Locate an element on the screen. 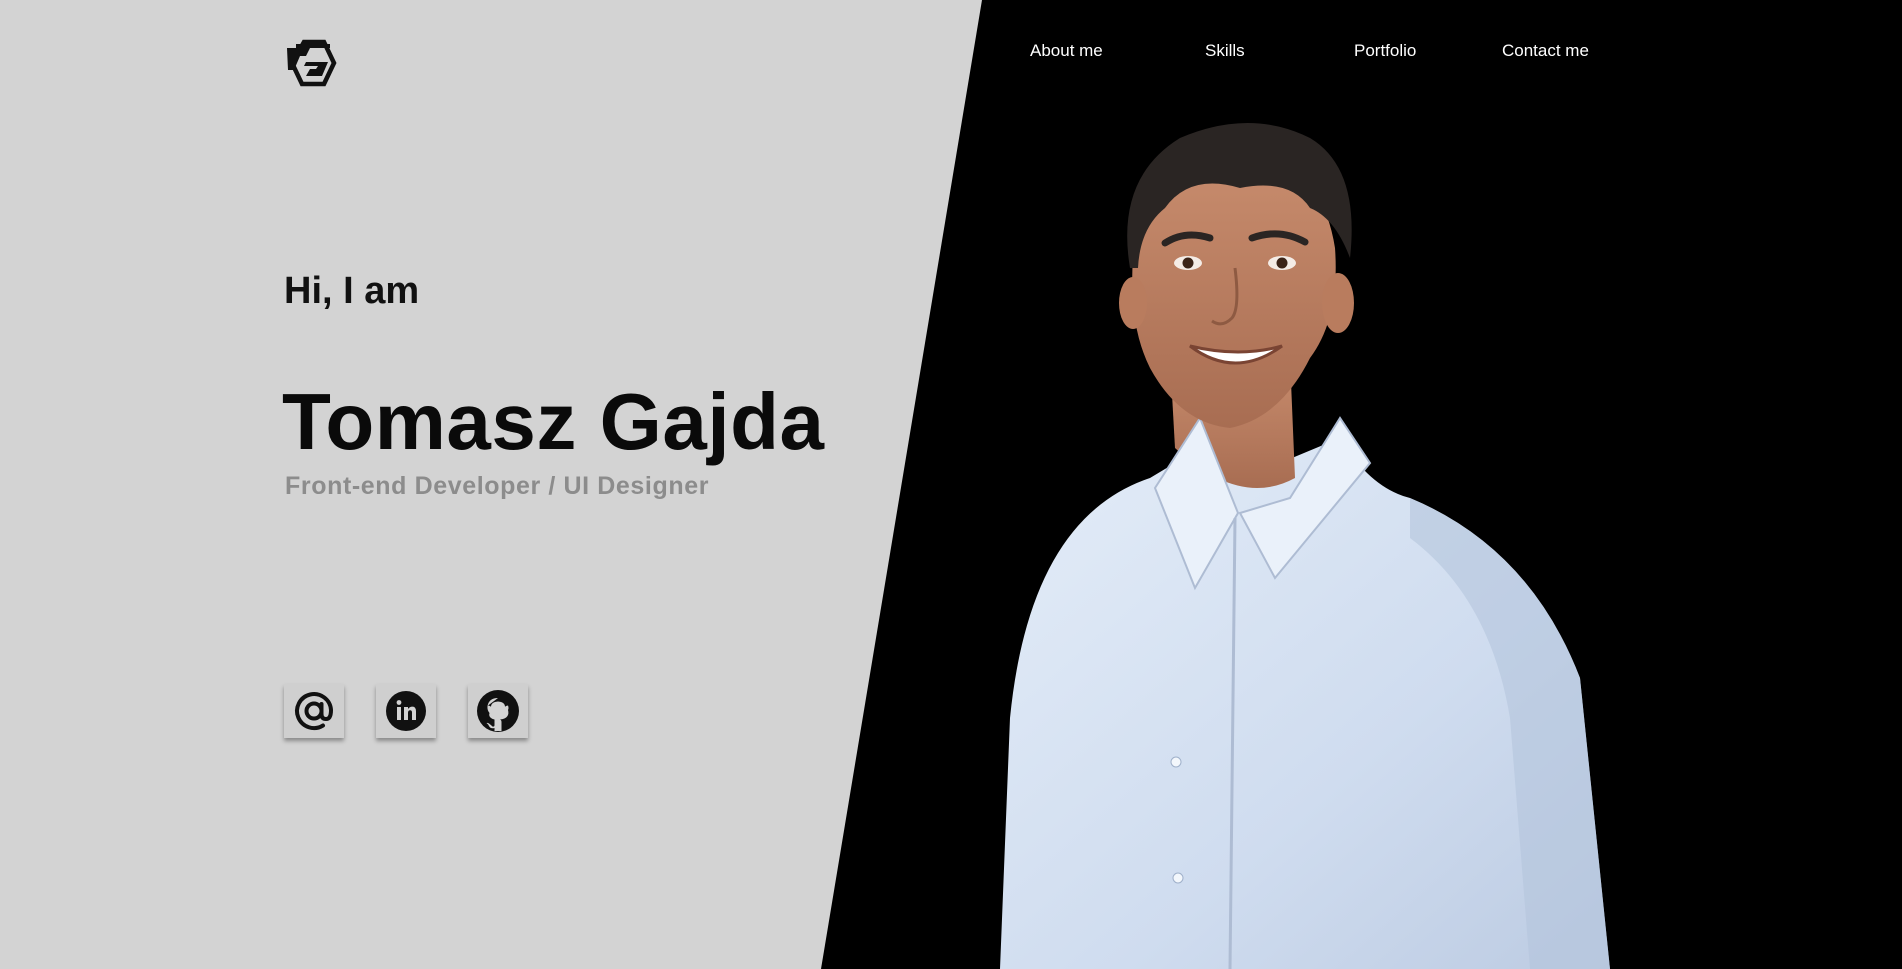  linkedin-button is located at coordinates (406, 711).